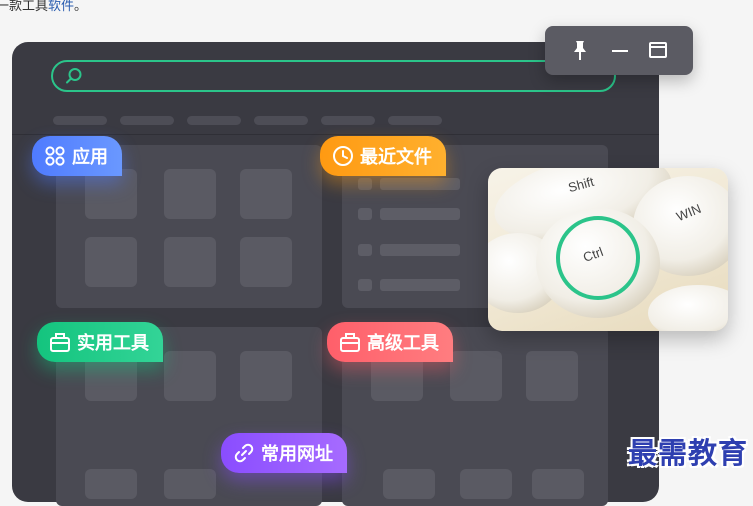 The height and width of the screenshot is (506, 753). Describe the element at coordinates (244, 453) in the screenshot. I see `link-icon` at that location.